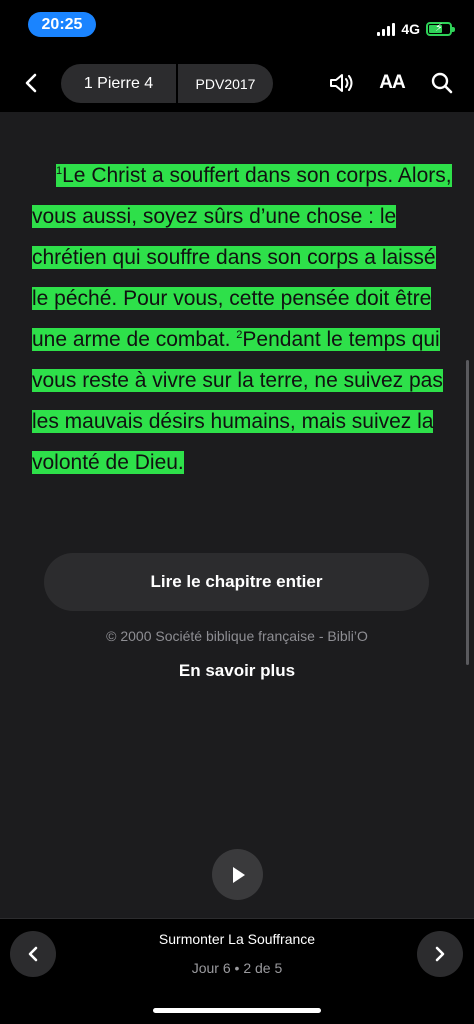 This screenshot has height=1024, width=474. I want to click on reference-selector: 1 Pierre 4 PDV2017, so click(167, 83).